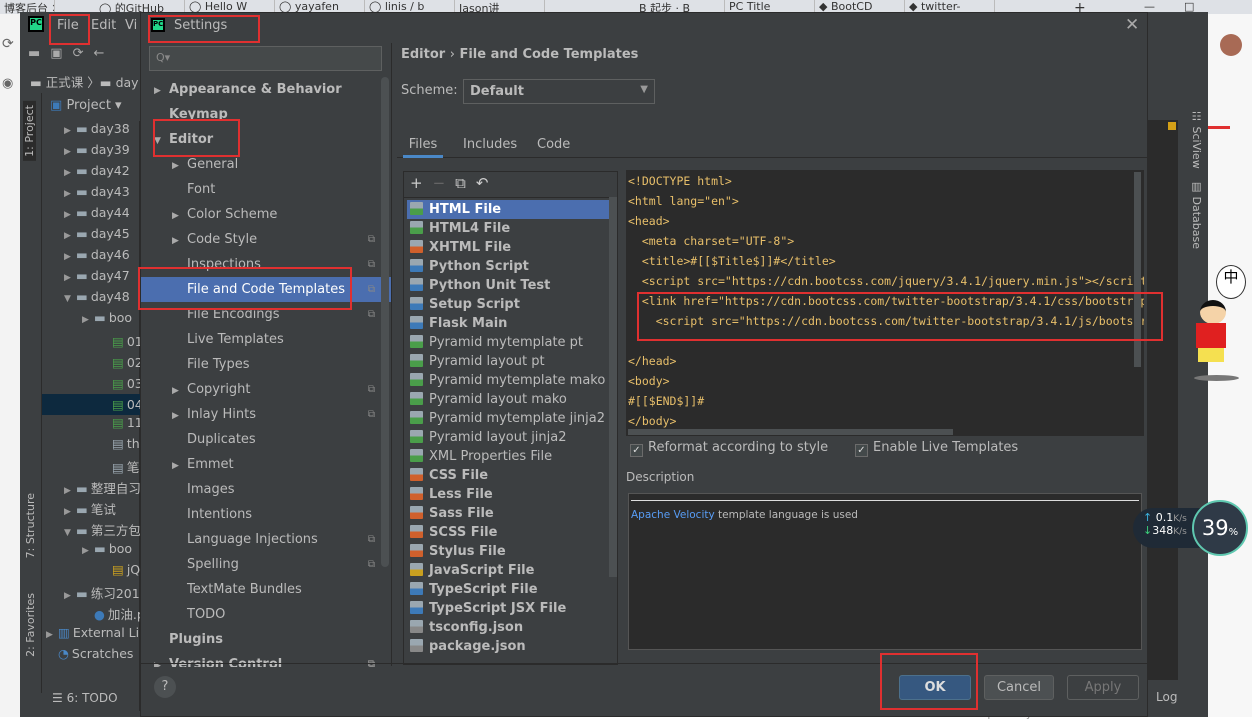  What do you see at coordinates (65, 82) in the screenshot?
I see `crumb: 正式课` at bounding box center [65, 82].